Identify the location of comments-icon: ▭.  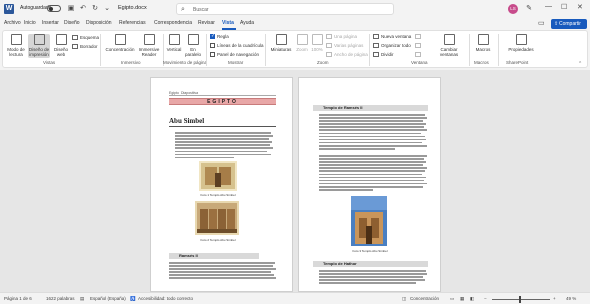
(541, 23).